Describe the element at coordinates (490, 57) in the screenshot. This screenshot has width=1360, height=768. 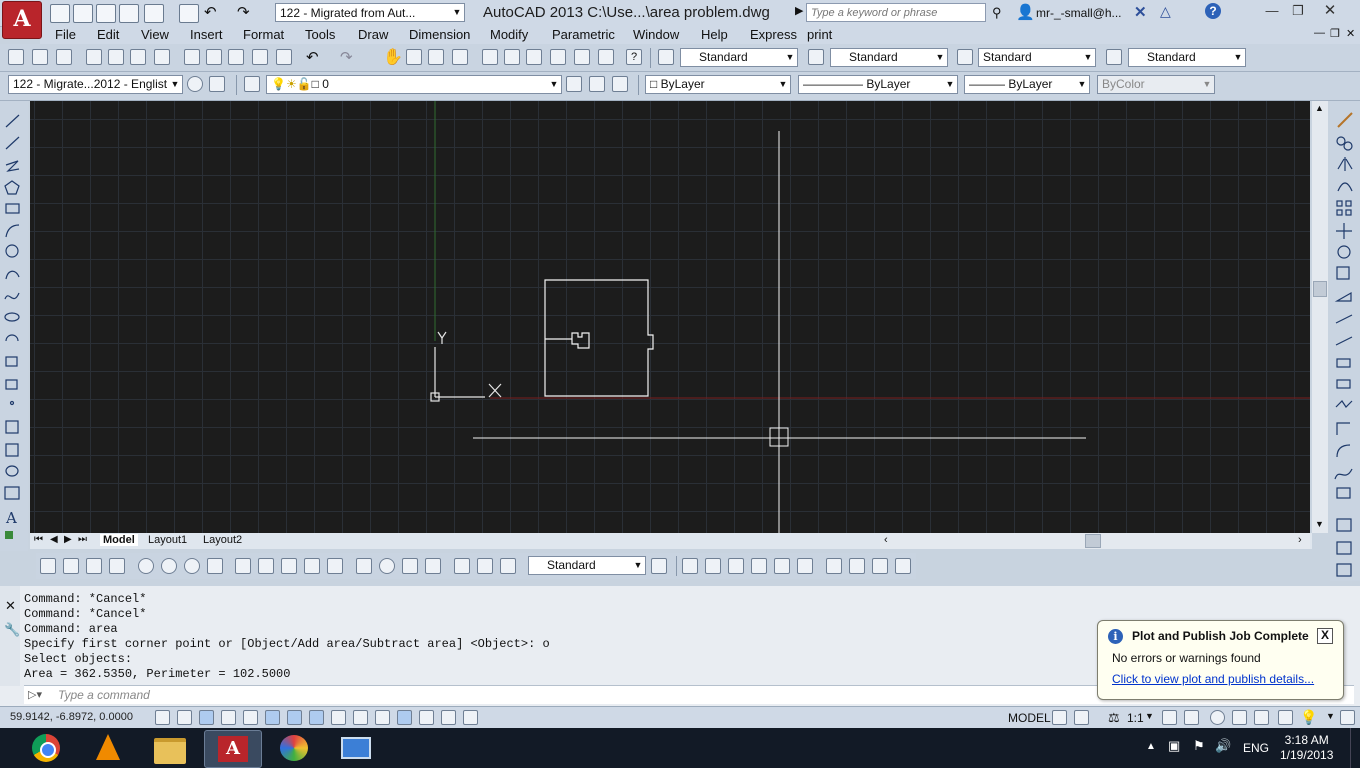
I see `properties-icon` at that location.